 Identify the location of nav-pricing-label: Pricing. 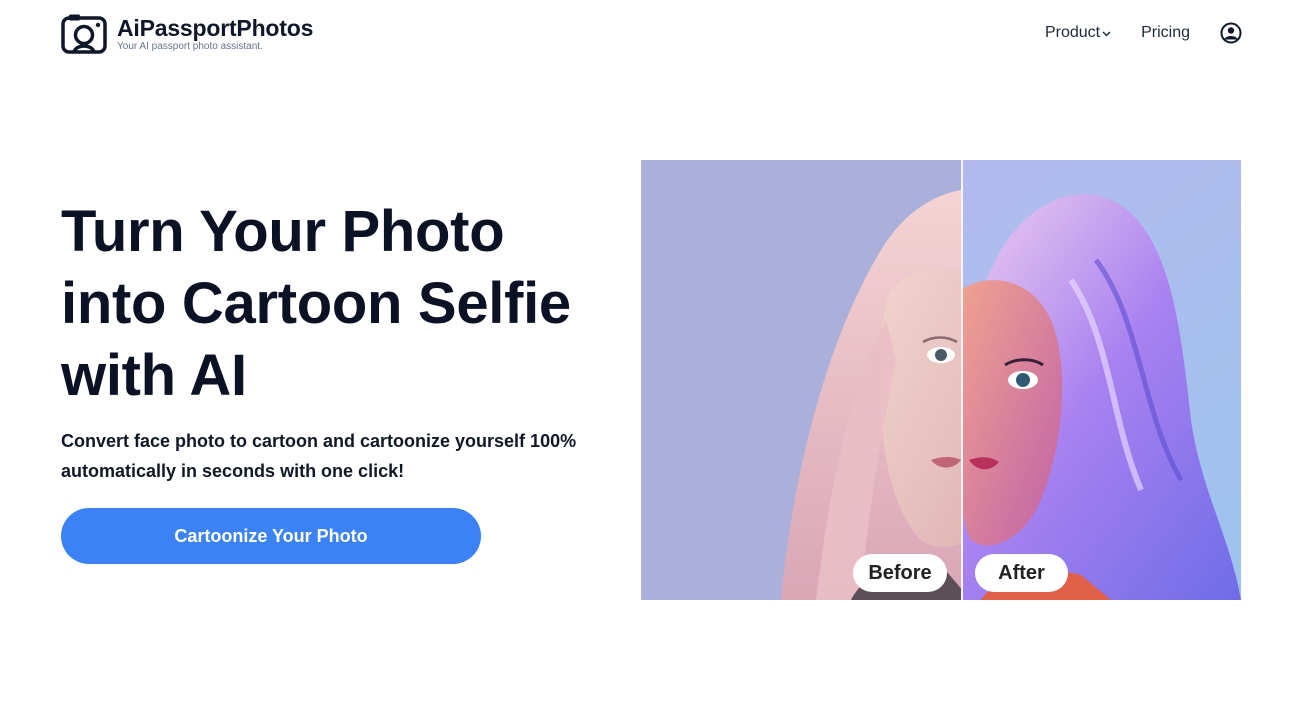
(1165, 32).